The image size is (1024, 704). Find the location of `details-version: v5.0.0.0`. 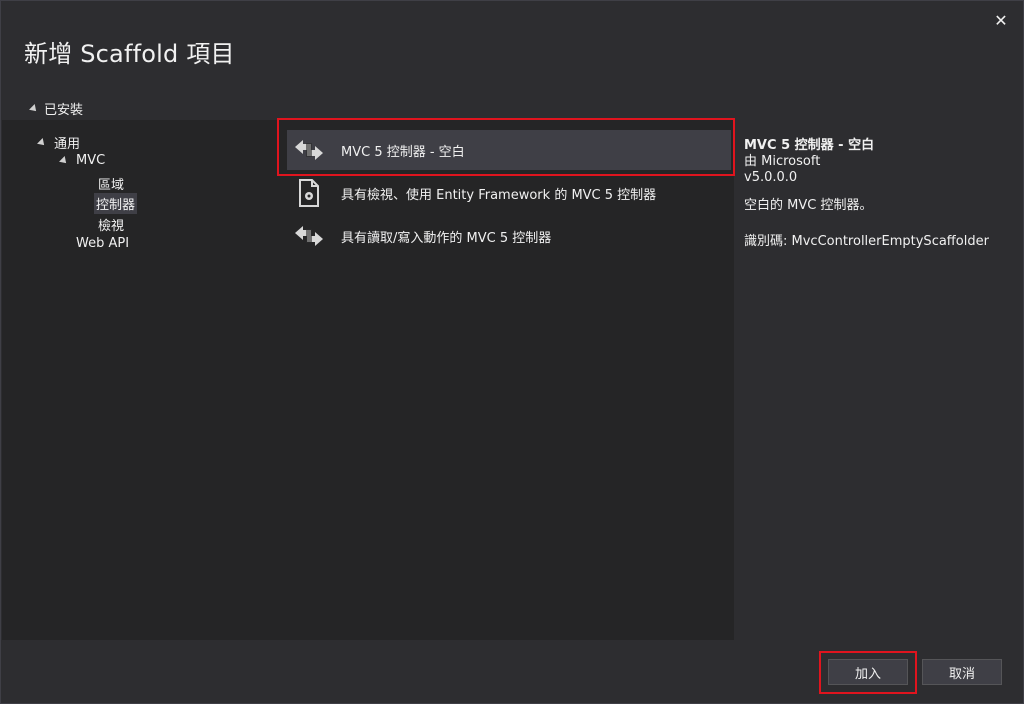

details-version: v5.0.0.0 is located at coordinates (771, 177).